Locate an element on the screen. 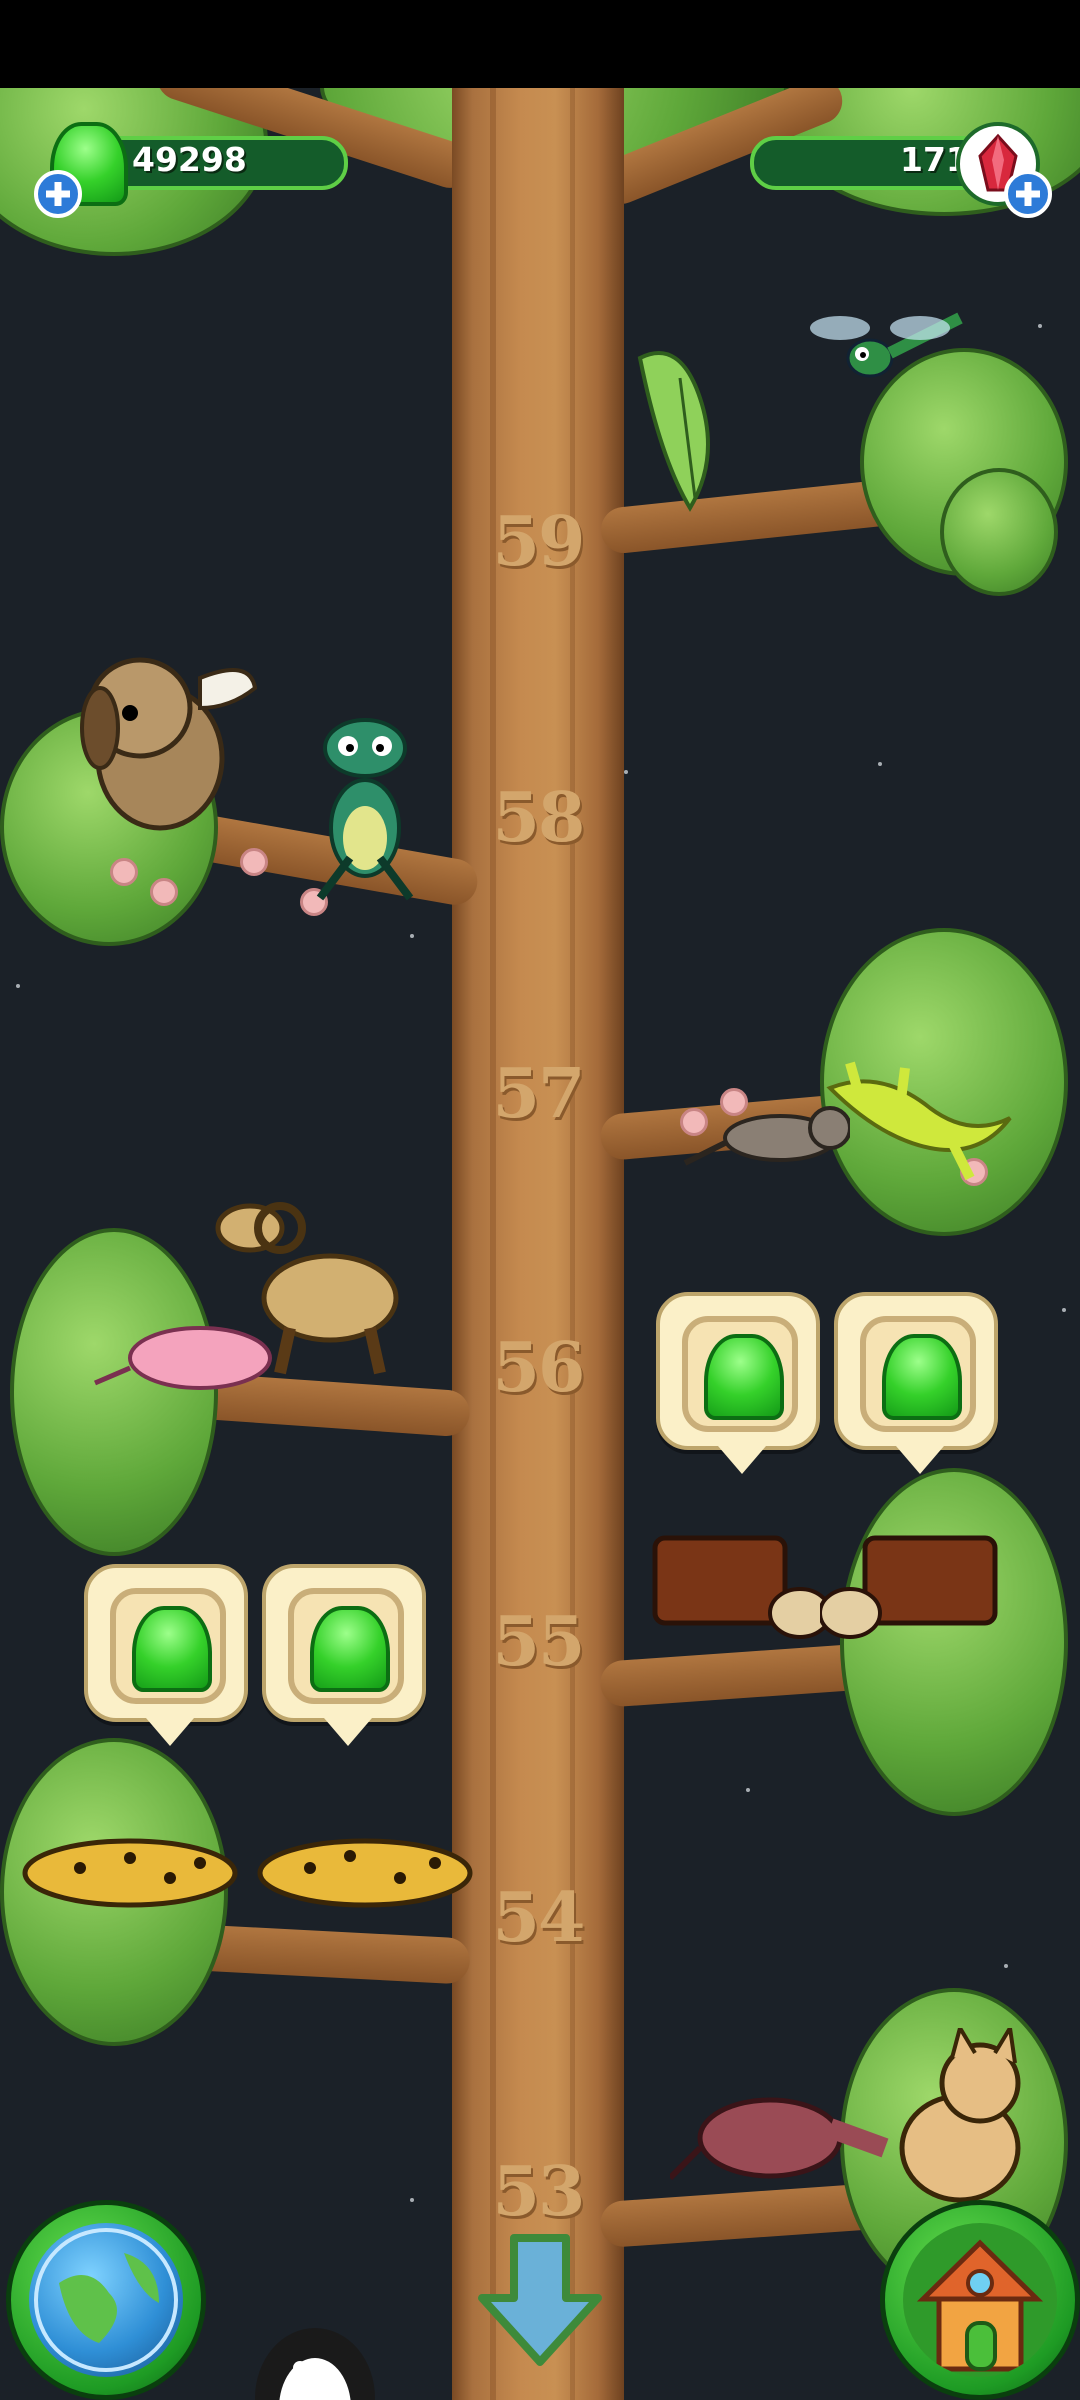  level-number-59: 59 is located at coordinates (539, 542).